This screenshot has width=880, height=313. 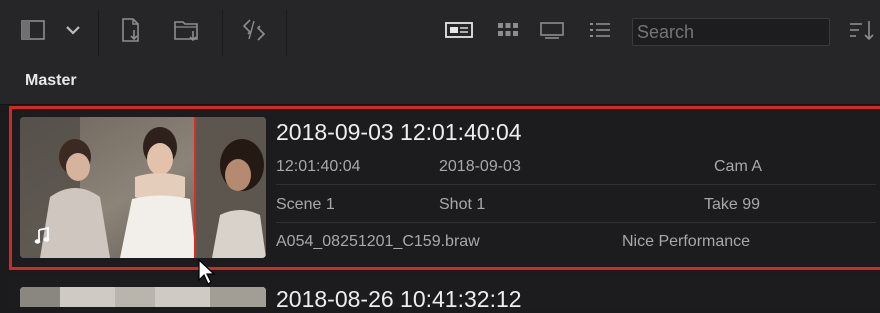 I want to click on list-view-button, so click(x=600, y=30).